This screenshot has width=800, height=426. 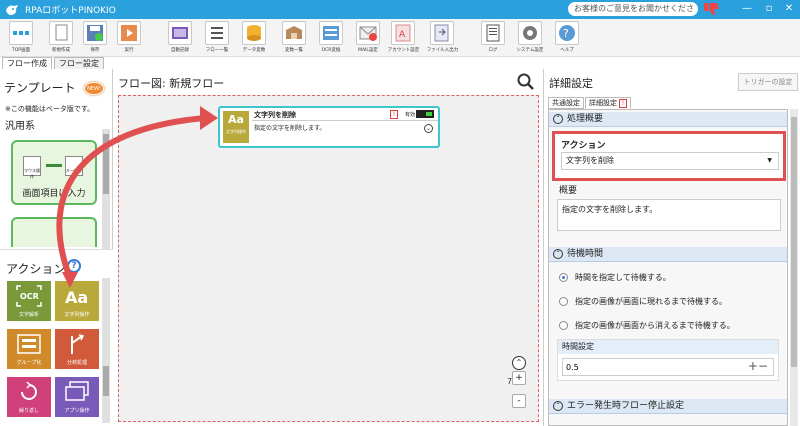 I want to click on radio-label: 指定の画像が画面に現れるまで待機する。, so click(x=651, y=301).